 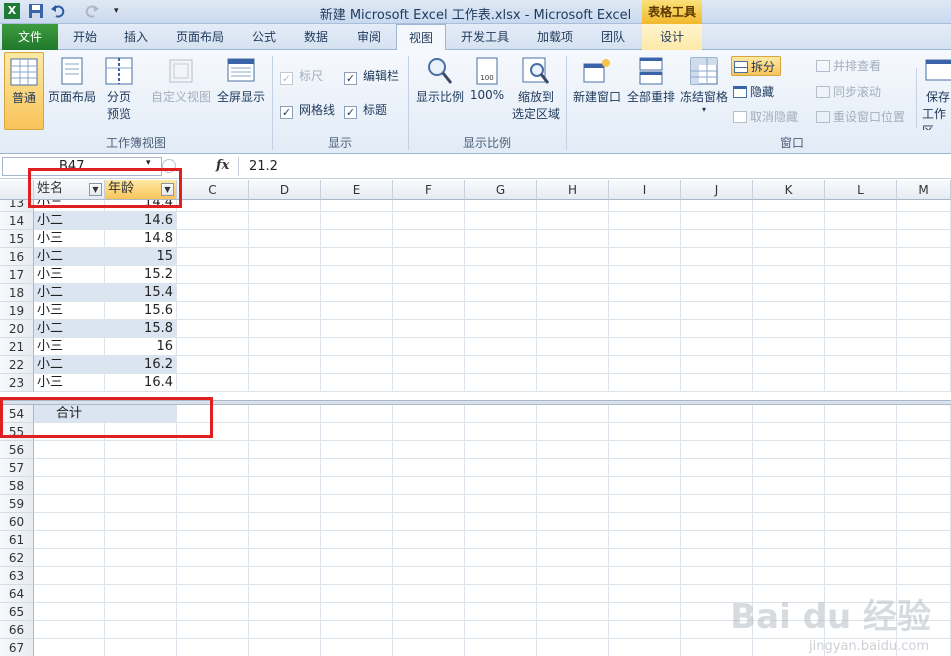 What do you see at coordinates (241, 91) in the screenshot?
I see `full-screen-button: 全屏显示` at bounding box center [241, 91].